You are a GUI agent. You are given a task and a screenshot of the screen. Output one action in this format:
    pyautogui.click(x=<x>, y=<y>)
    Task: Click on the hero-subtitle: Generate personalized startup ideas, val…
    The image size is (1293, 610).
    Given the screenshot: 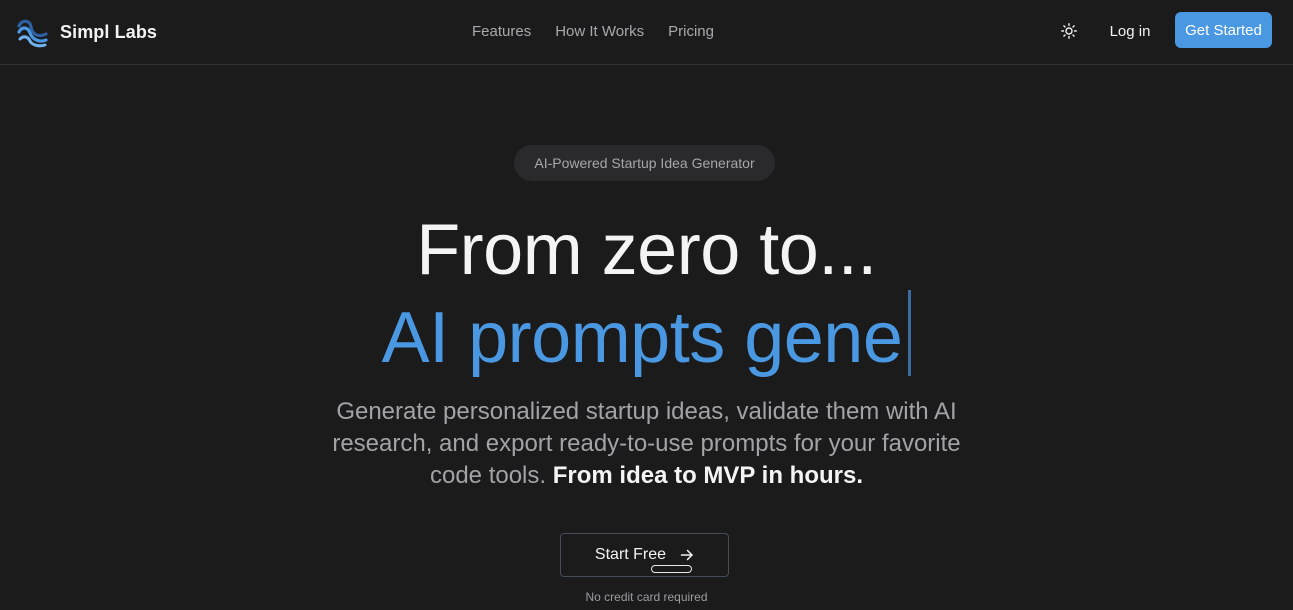 What is the action you would take?
    pyautogui.click(x=646, y=444)
    